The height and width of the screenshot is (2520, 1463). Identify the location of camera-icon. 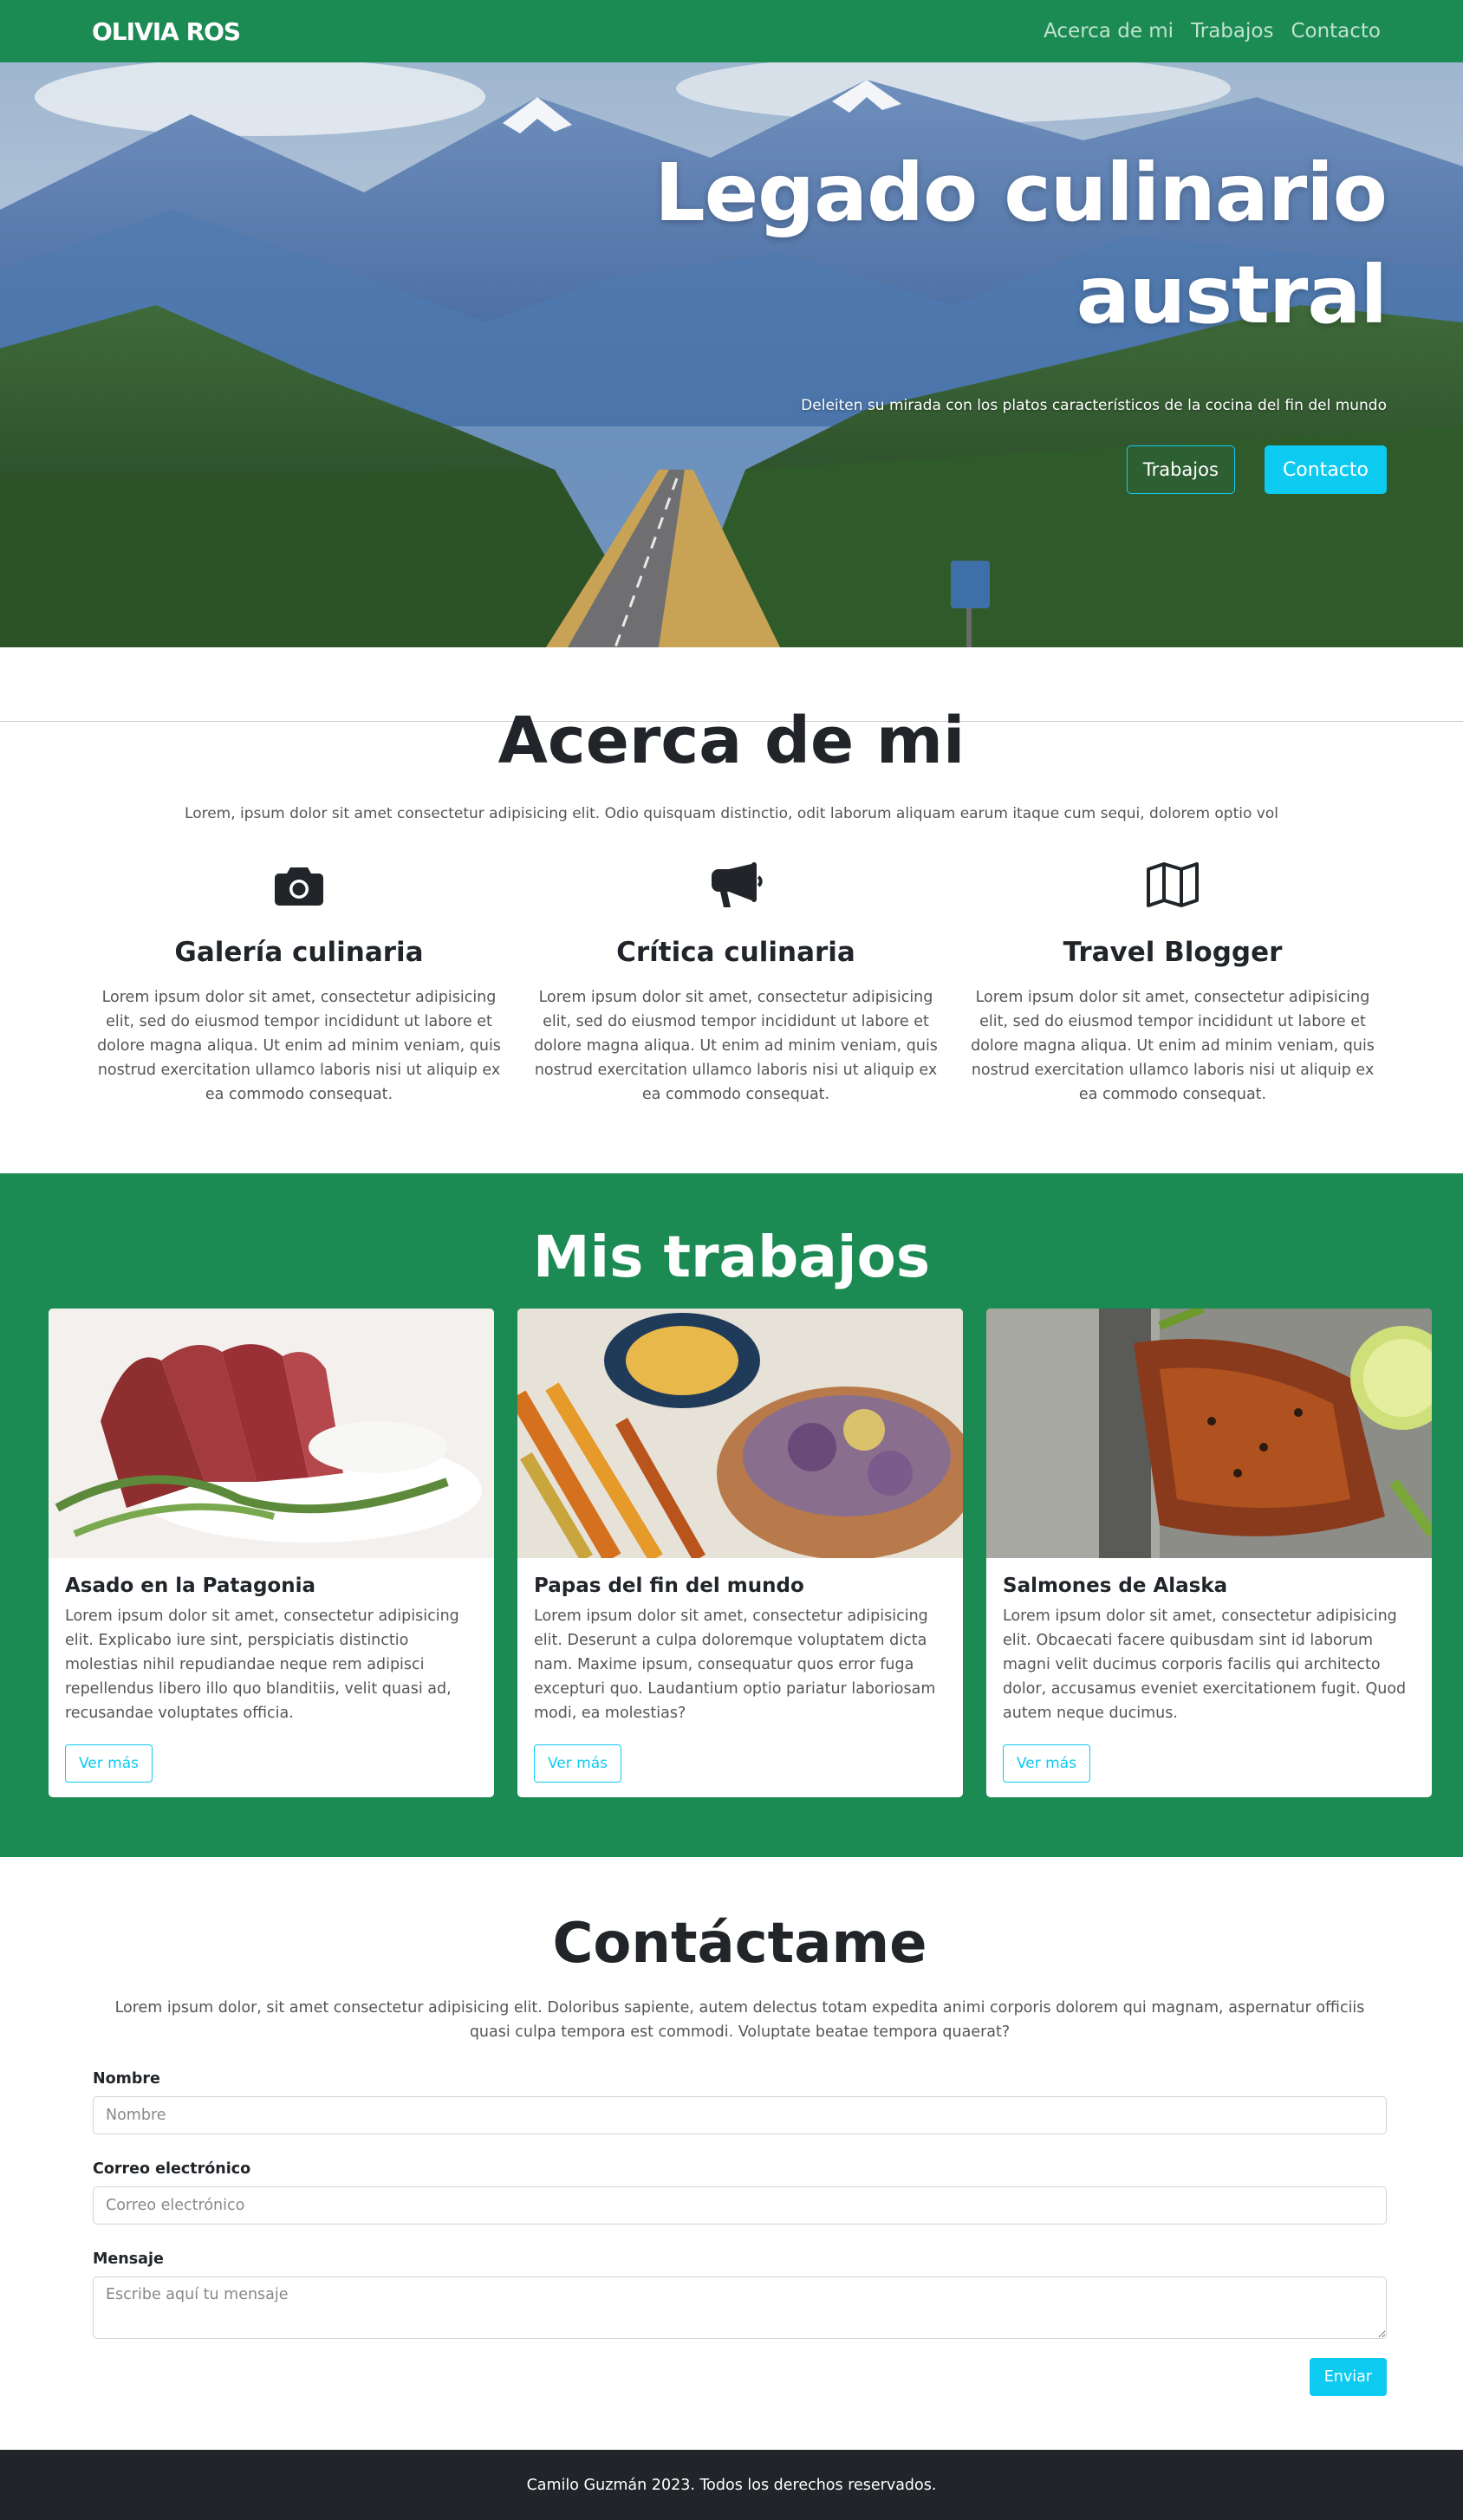
(299, 885).